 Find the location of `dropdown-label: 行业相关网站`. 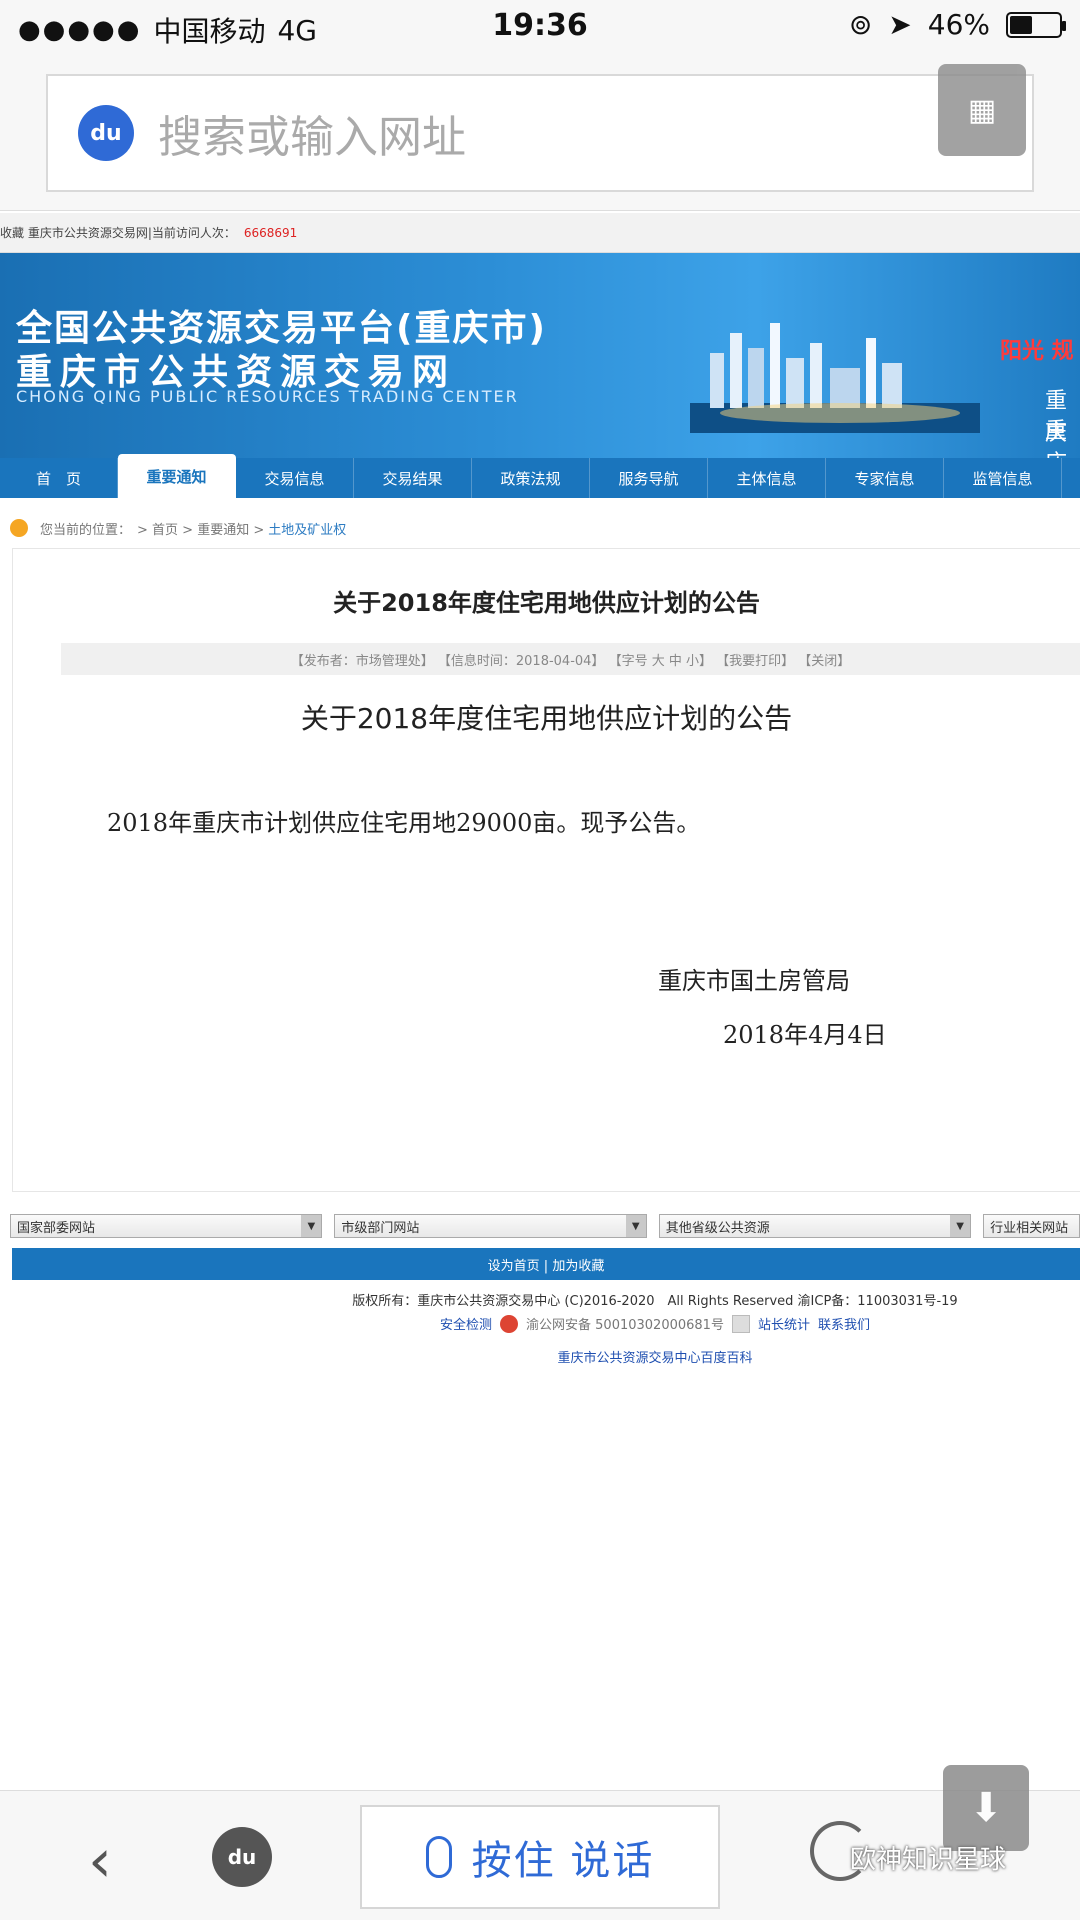

dropdown-label: 行业相关网站 is located at coordinates (1029, 1228).